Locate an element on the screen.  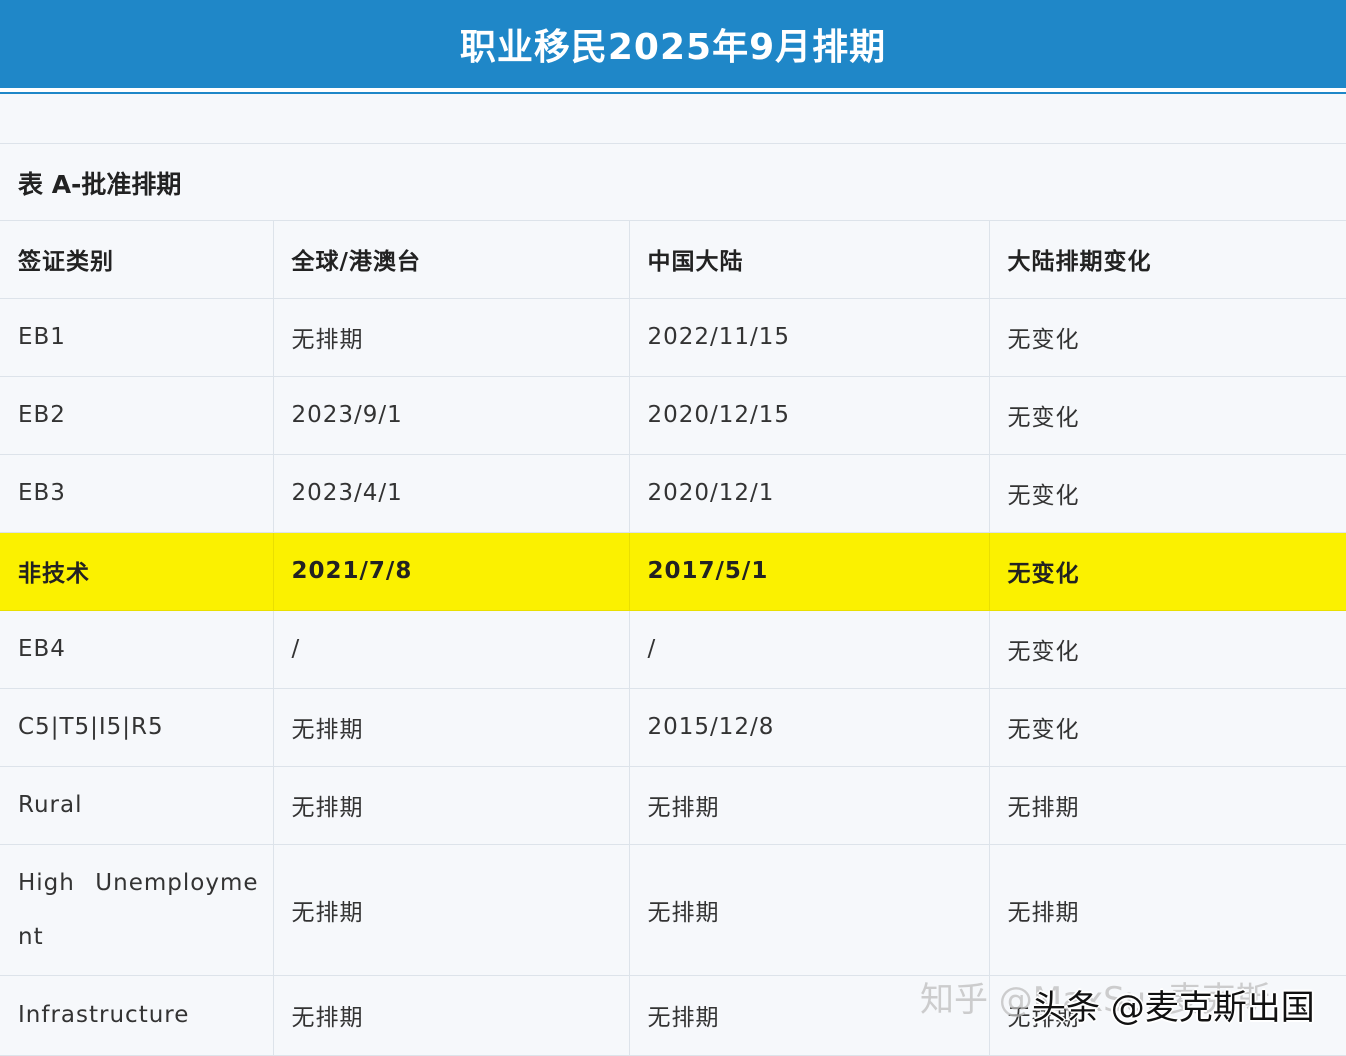
table-cell: 非技术 is located at coordinates (137, 571).